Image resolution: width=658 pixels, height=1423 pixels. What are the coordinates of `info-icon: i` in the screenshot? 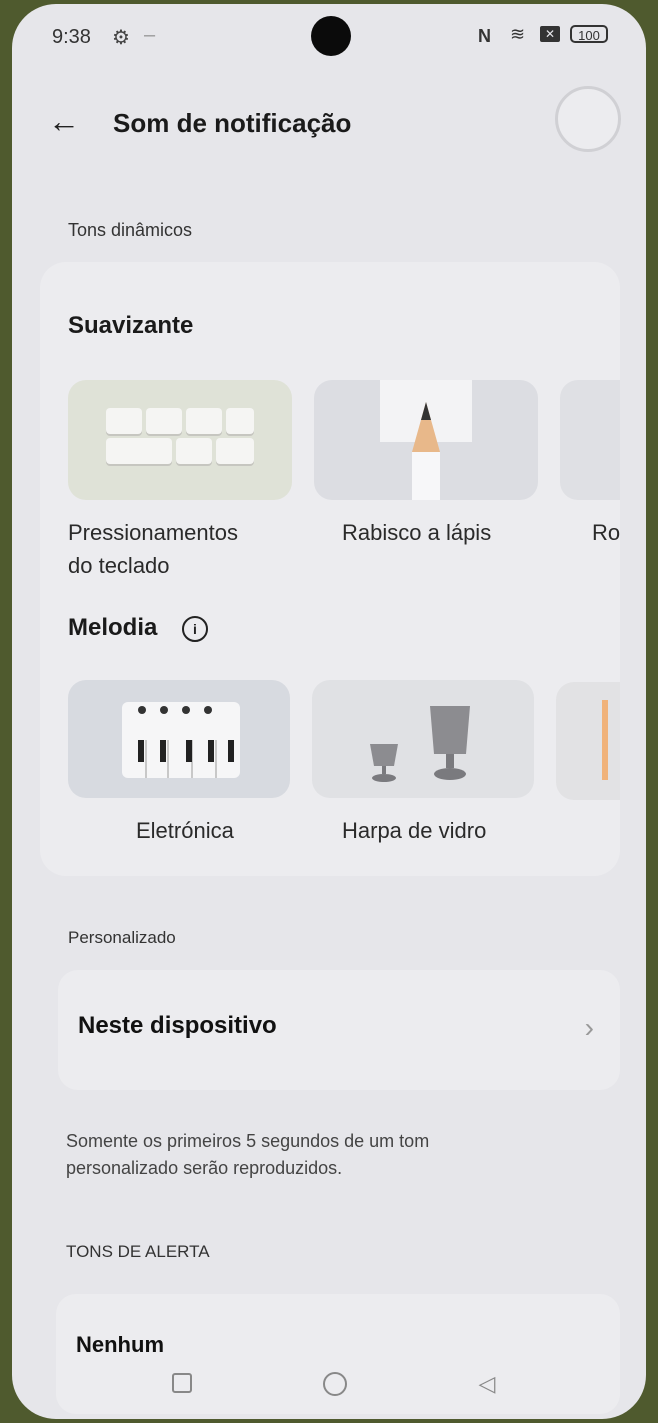 It's located at (195, 629).